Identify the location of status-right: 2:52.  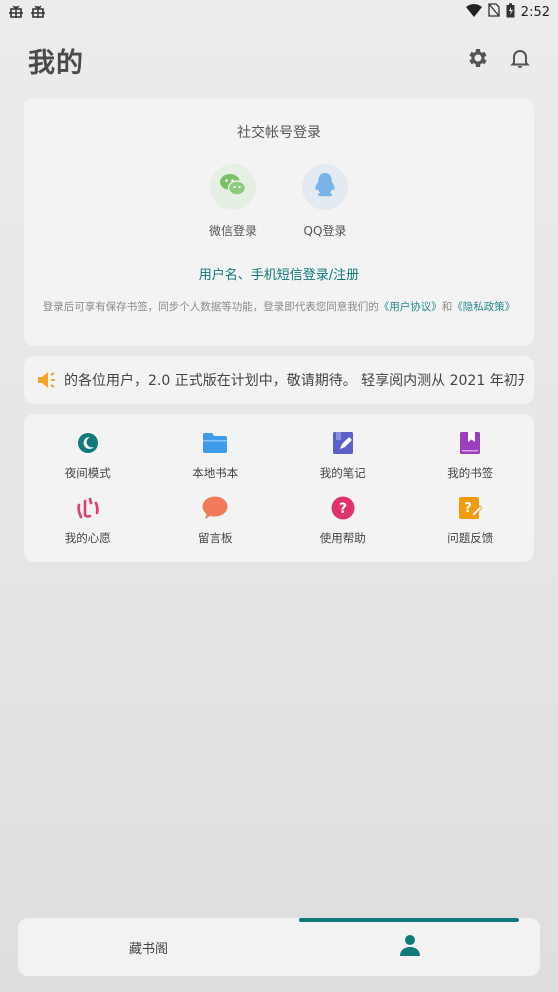
(507, 12).